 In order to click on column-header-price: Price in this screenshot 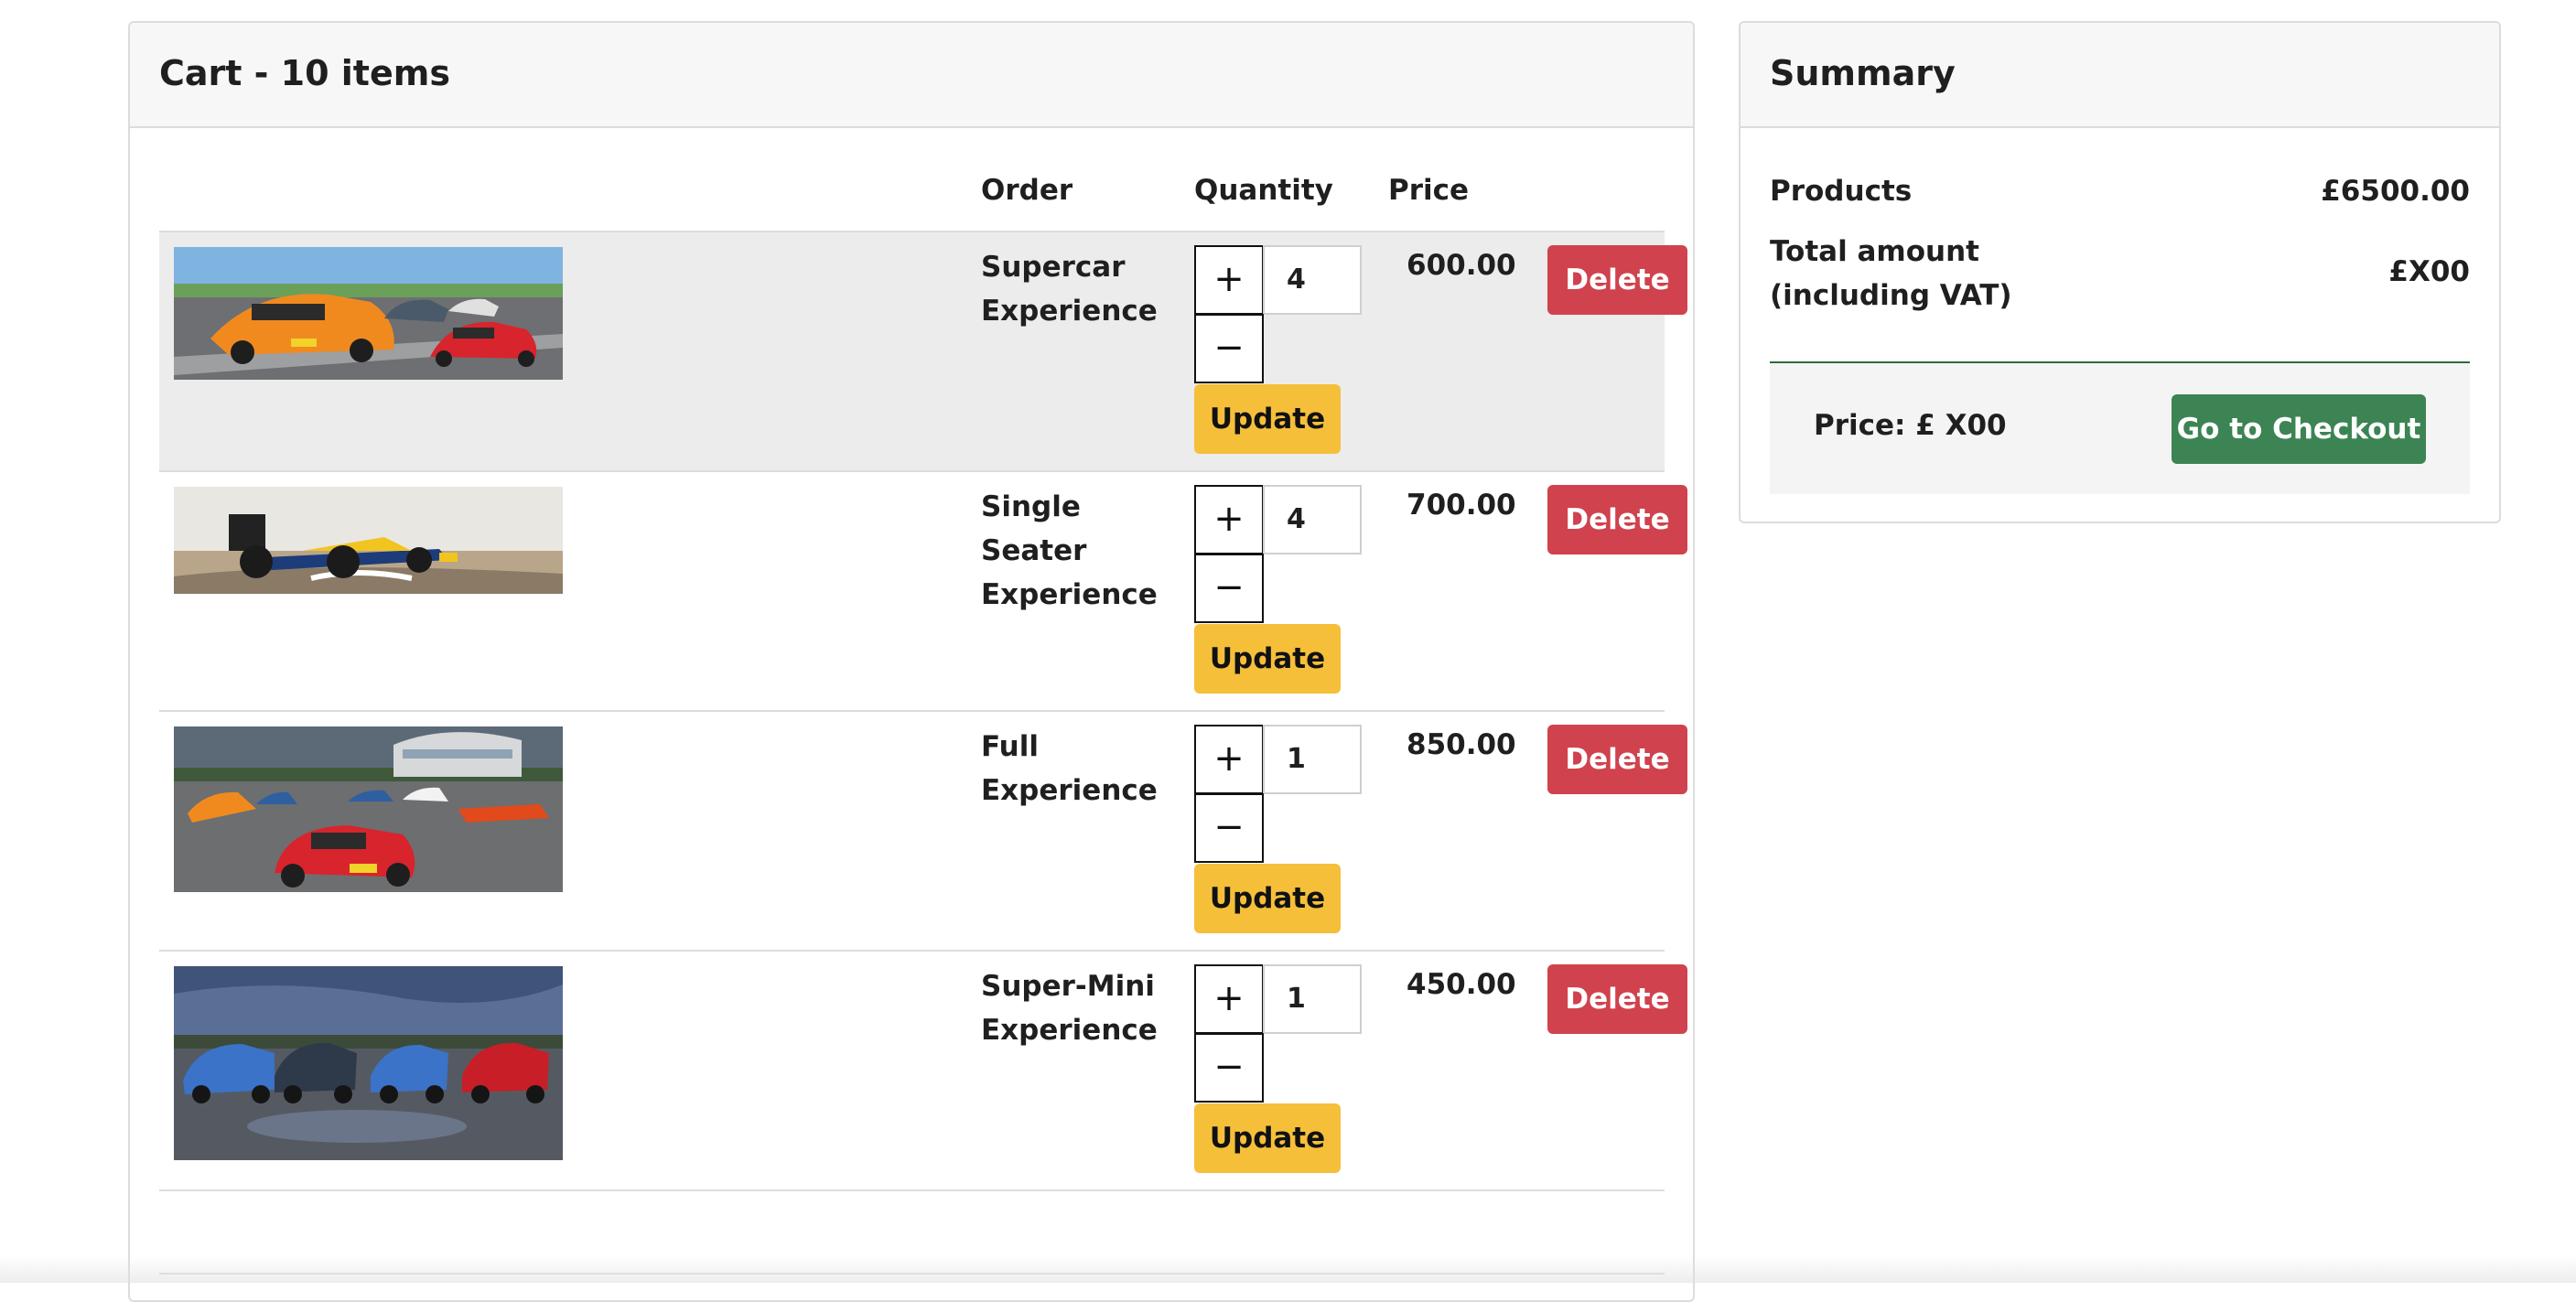, I will do `click(1429, 190)`.